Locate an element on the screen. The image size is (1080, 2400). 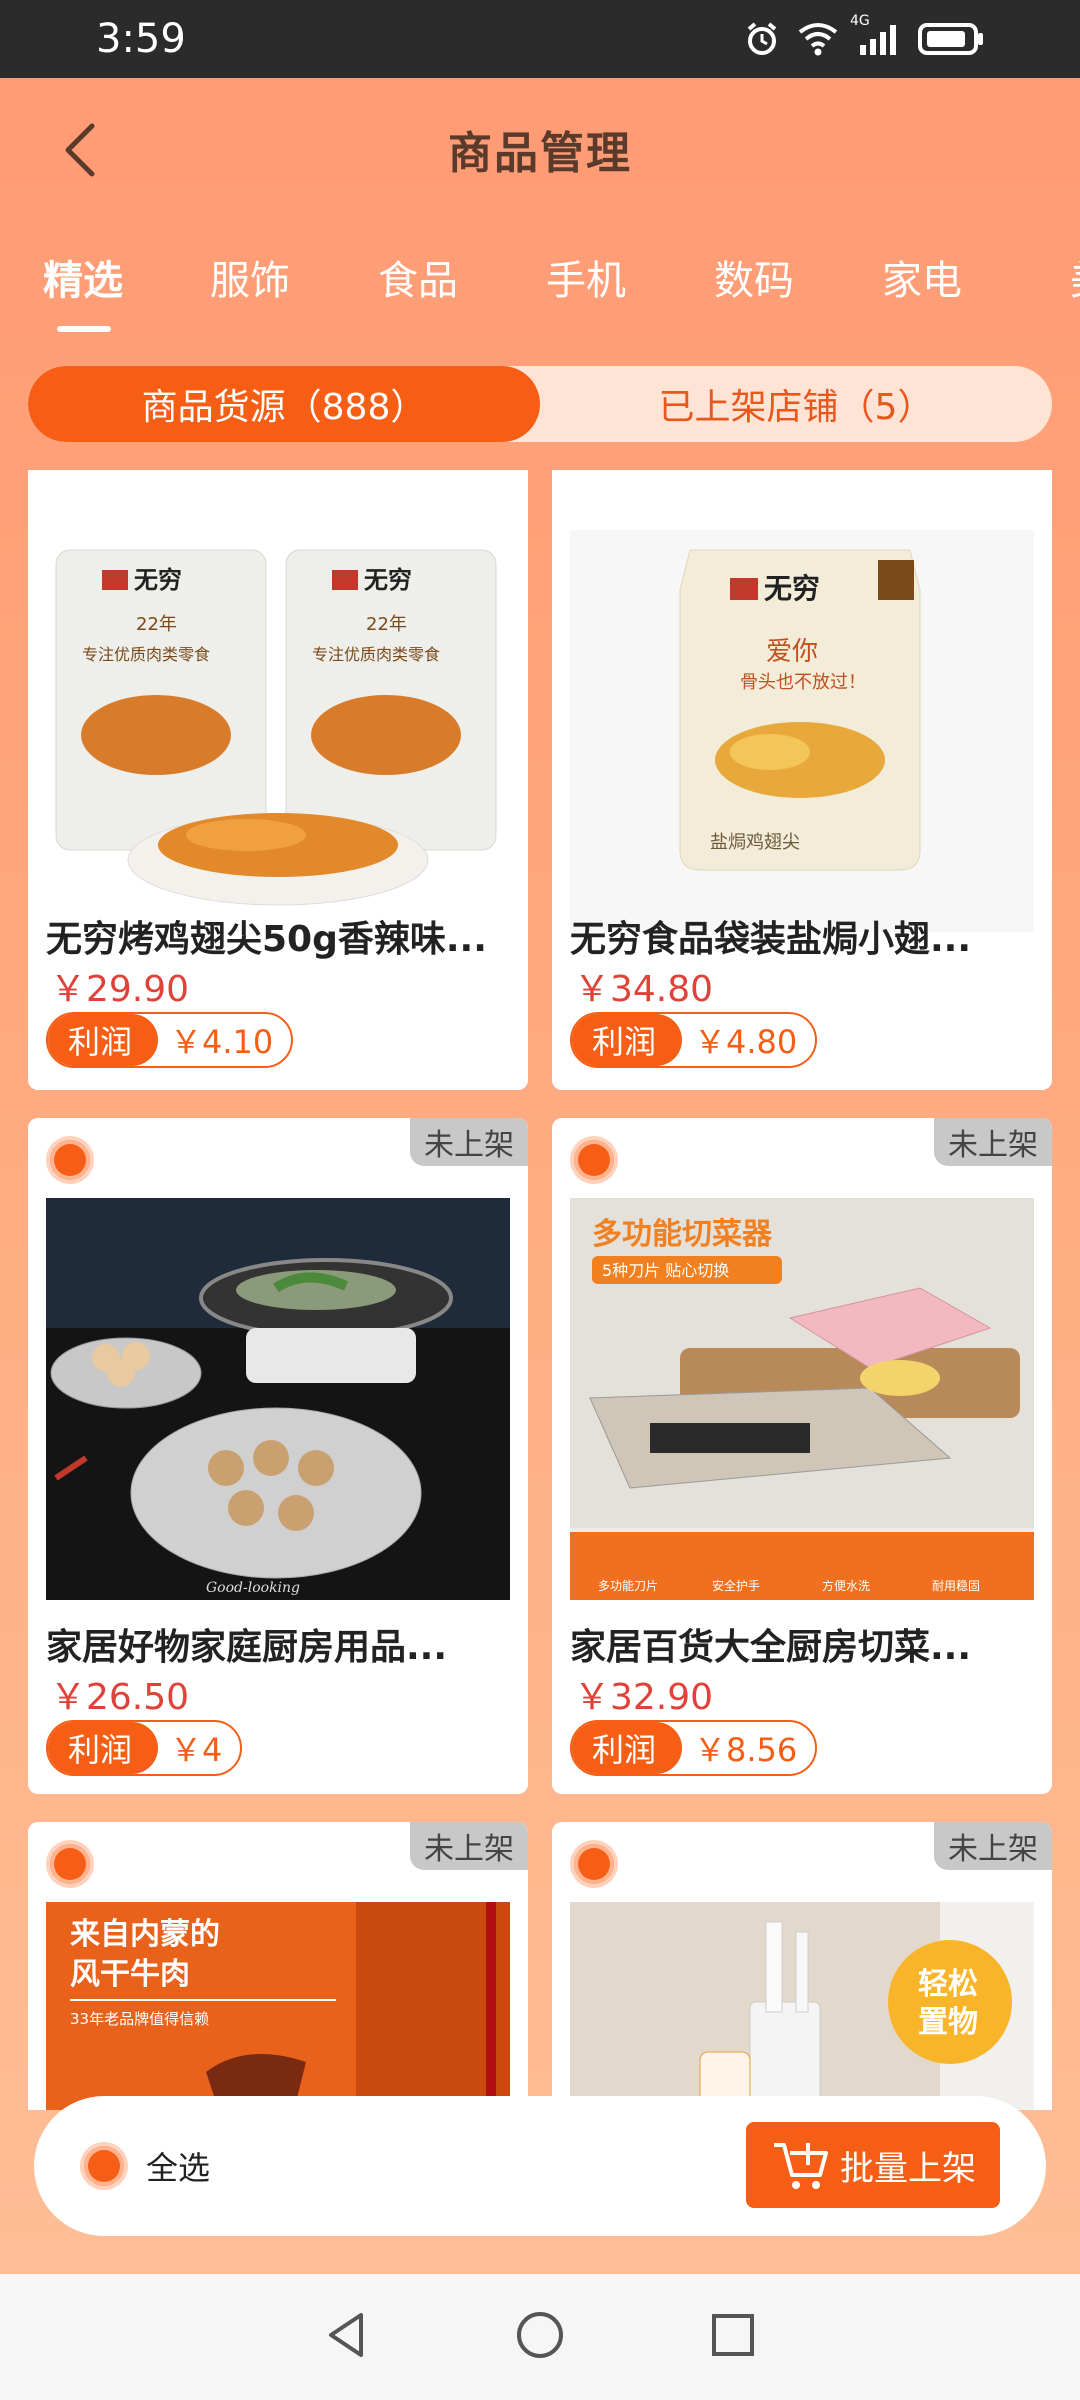
beef-title-1: 来自内蒙的 is located at coordinates (145, 1934).